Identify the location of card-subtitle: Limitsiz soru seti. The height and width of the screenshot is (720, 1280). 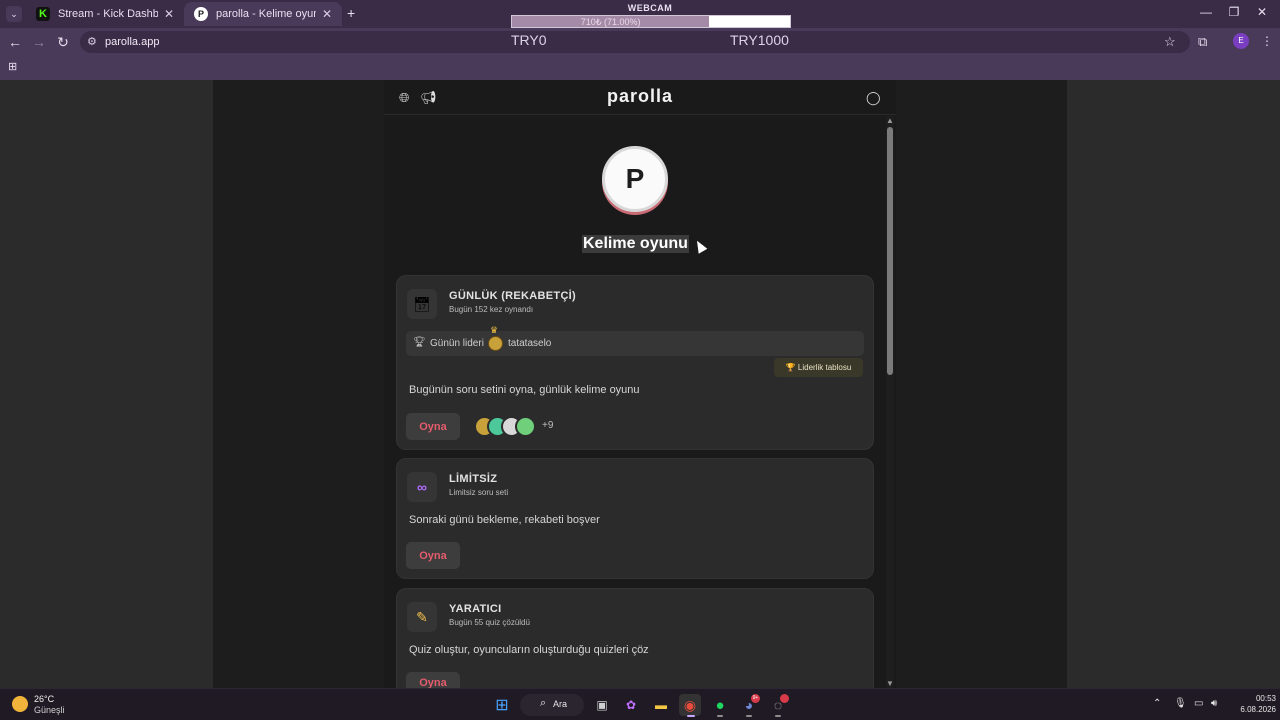
(479, 492).